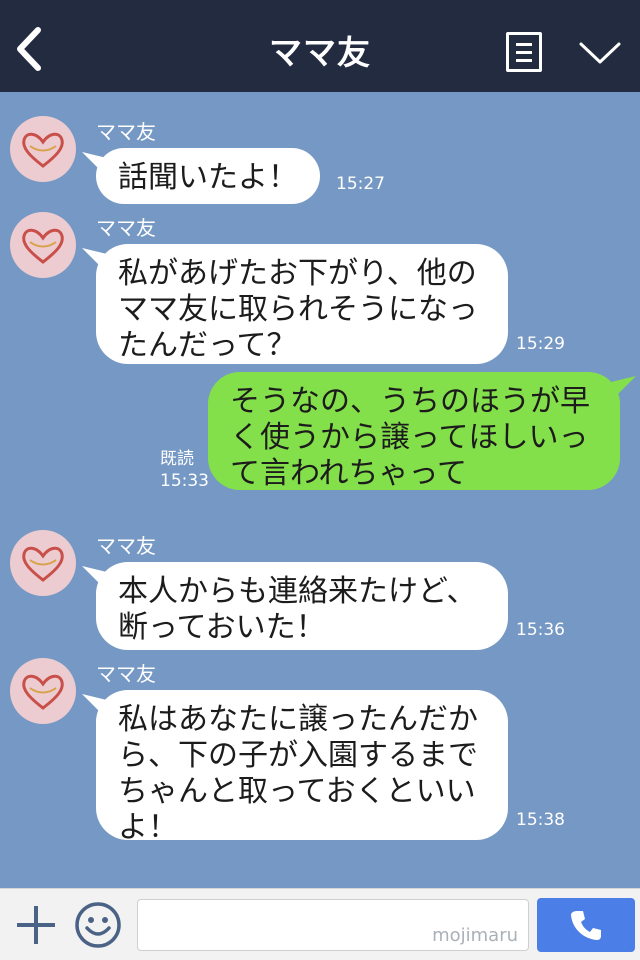 Image resolution: width=640 pixels, height=960 pixels. I want to click on list-menu-icon, so click(524, 52).